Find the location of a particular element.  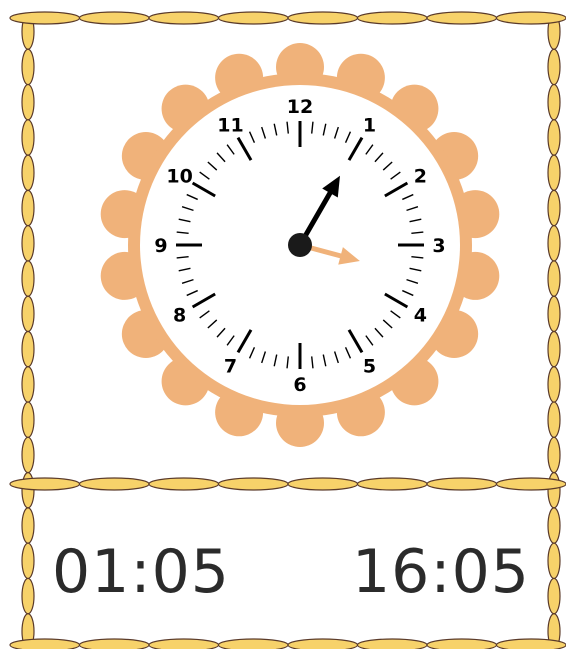

clock-numeral: 2 is located at coordinates (420, 177).